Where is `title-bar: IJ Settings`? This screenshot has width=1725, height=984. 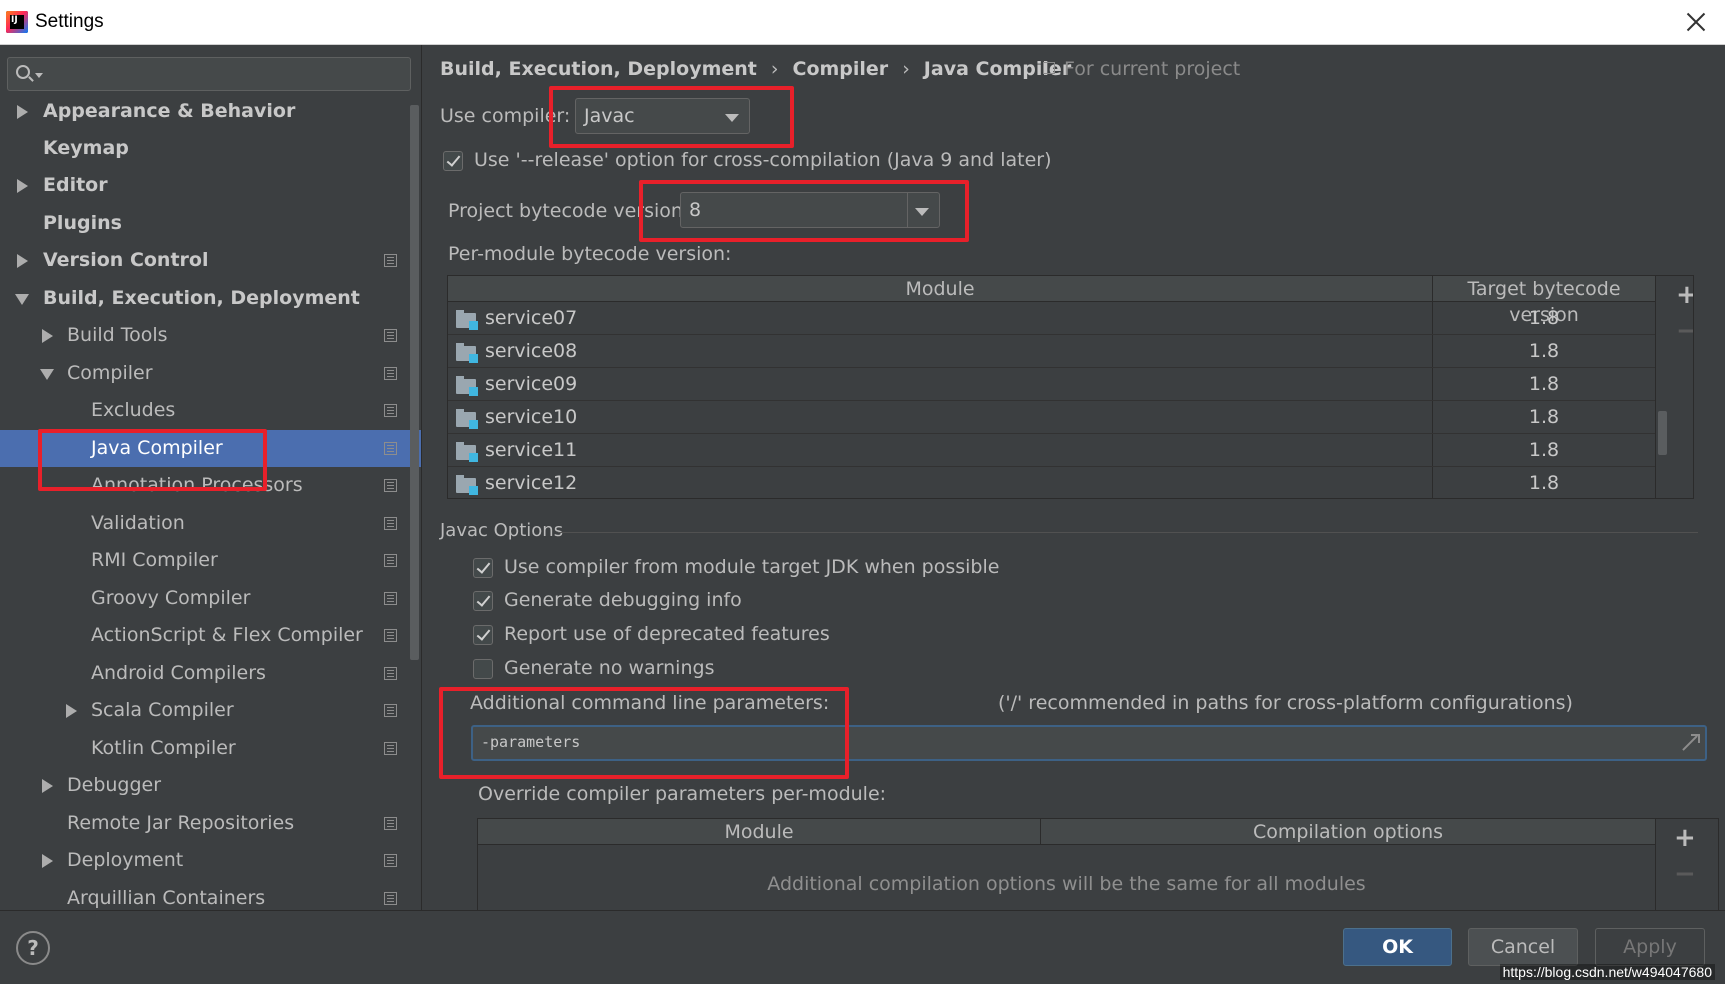 title-bar: IJ Settings is located at coordinates (862, 22).